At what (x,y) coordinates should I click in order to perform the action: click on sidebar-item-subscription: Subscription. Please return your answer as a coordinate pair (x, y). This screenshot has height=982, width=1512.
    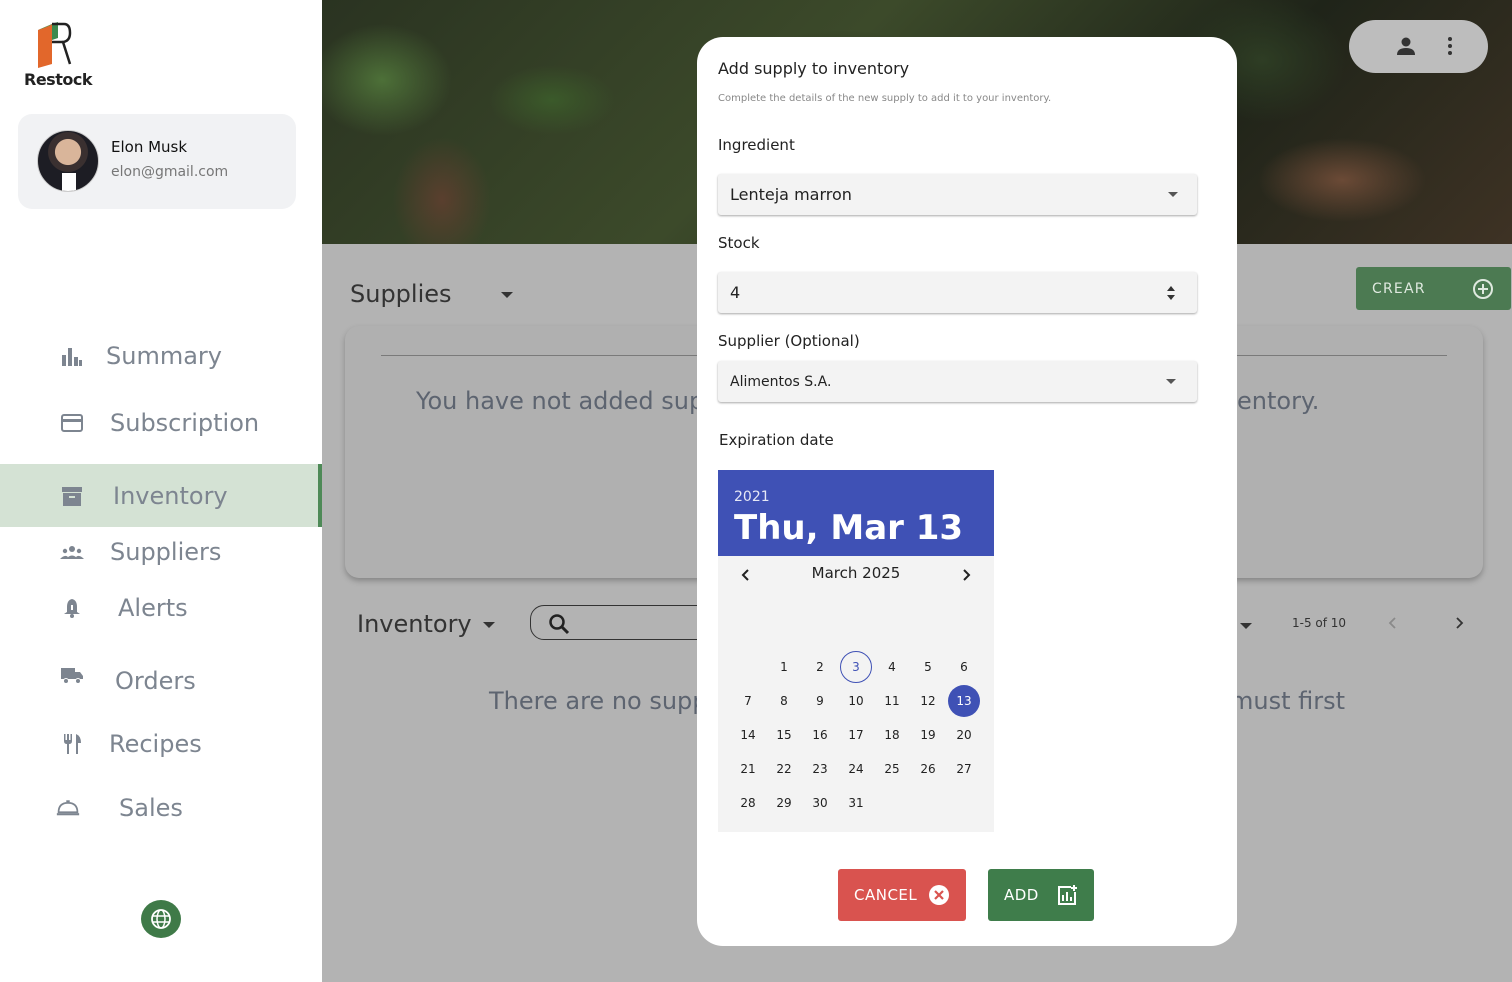
    Looking at the image, I should click on (161, 423).